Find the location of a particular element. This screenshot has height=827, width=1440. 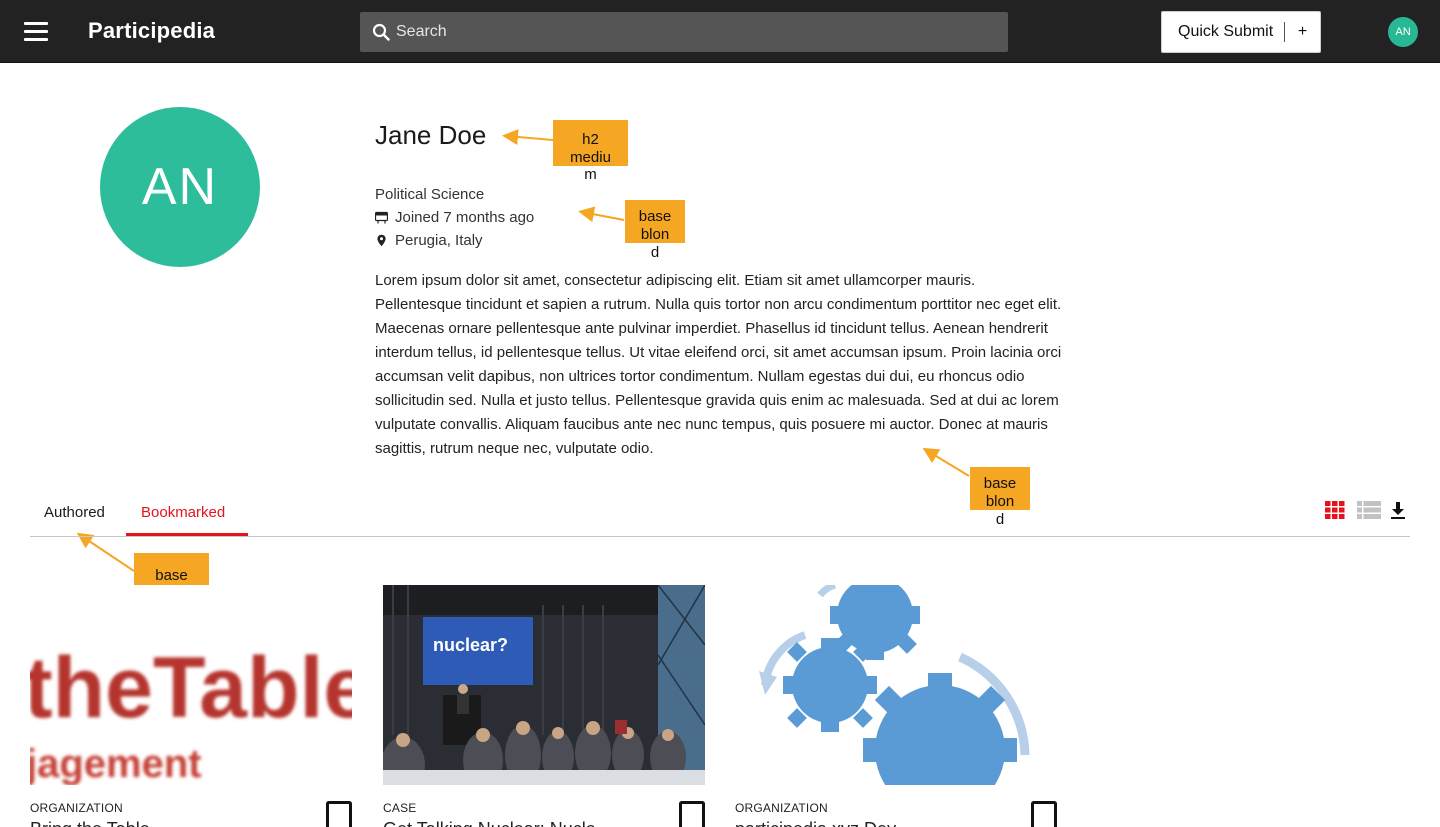

annotation-line: mediu is located at coordinates (590, 157).